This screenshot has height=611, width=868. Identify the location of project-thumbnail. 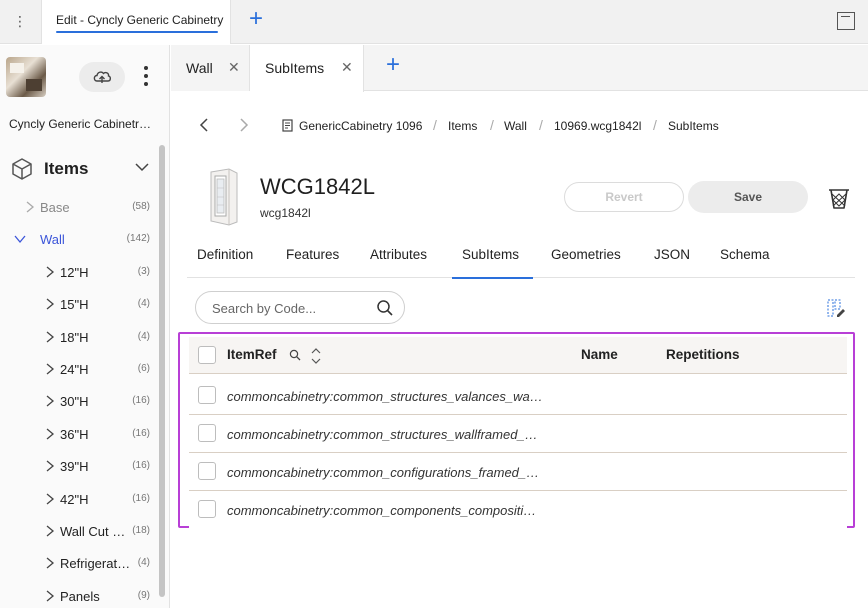
(26, 77).